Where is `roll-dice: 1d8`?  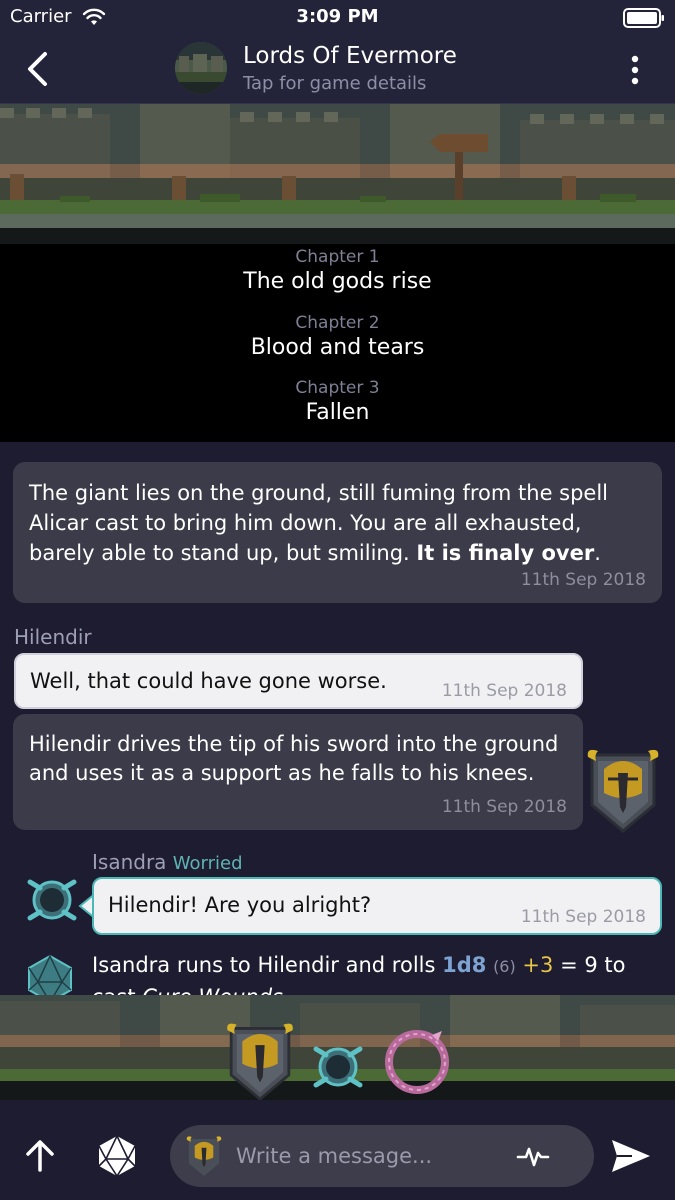 roll-dice: 1d8 is located at coordinates (464, 965).